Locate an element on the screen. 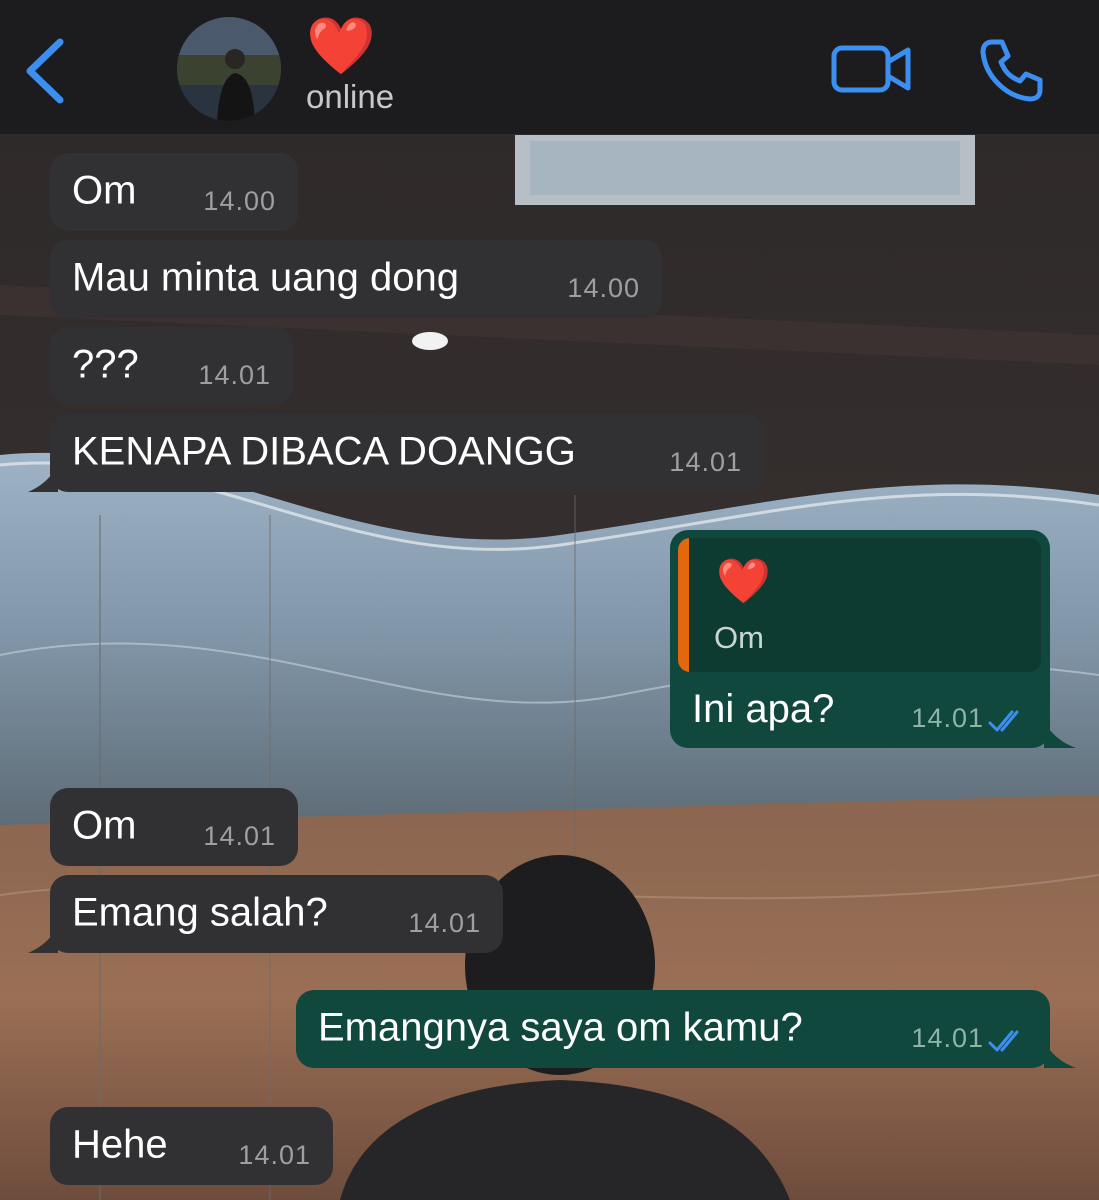  phone-icon is located at coordinates (1011, 70).